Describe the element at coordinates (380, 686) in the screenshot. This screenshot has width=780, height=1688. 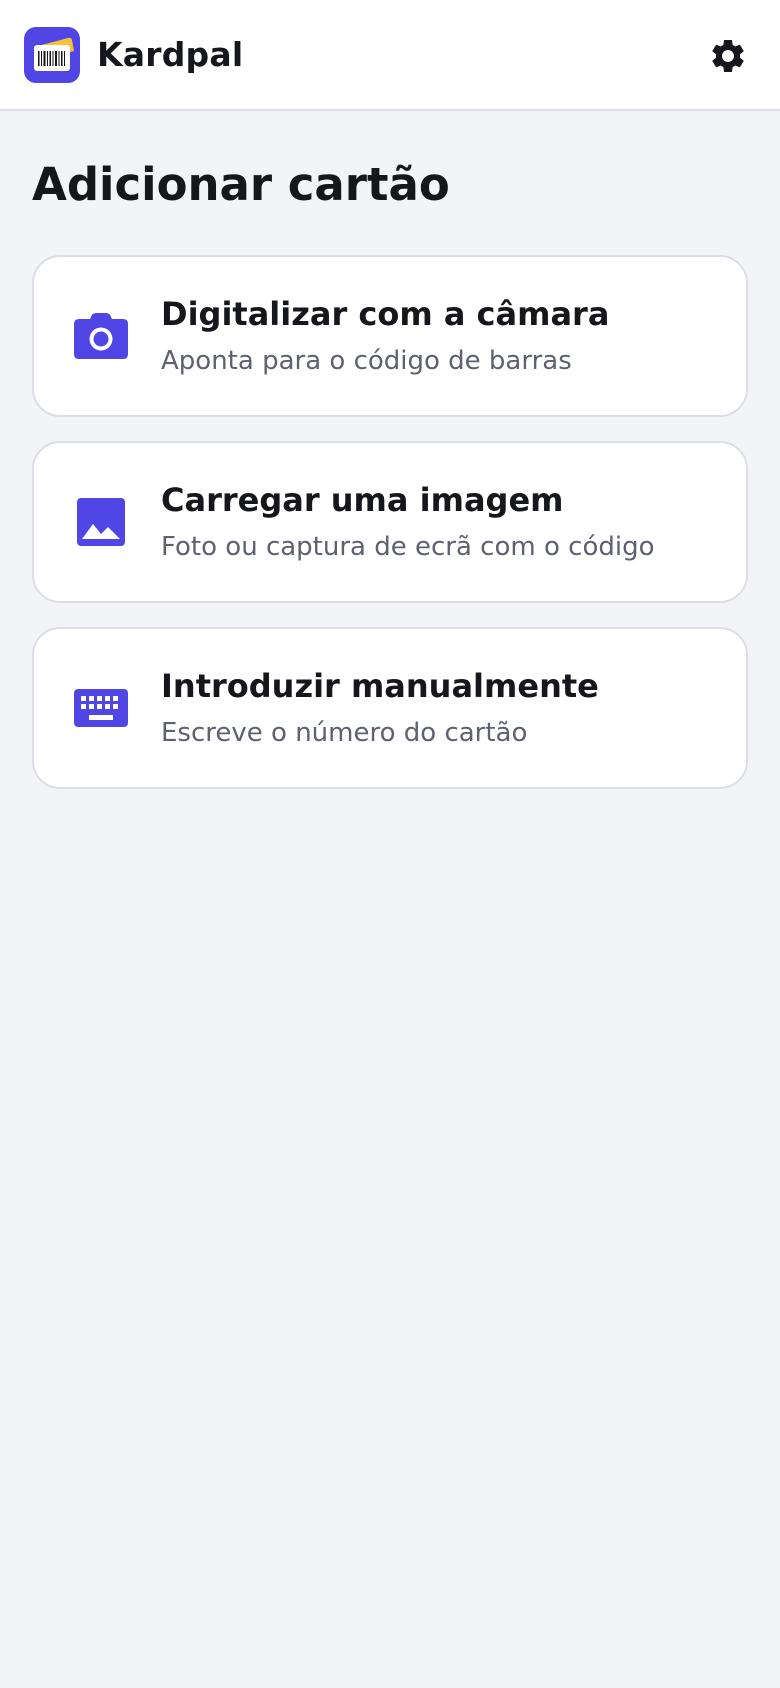
I see `option-title: Introduzir manualmente` at that location.